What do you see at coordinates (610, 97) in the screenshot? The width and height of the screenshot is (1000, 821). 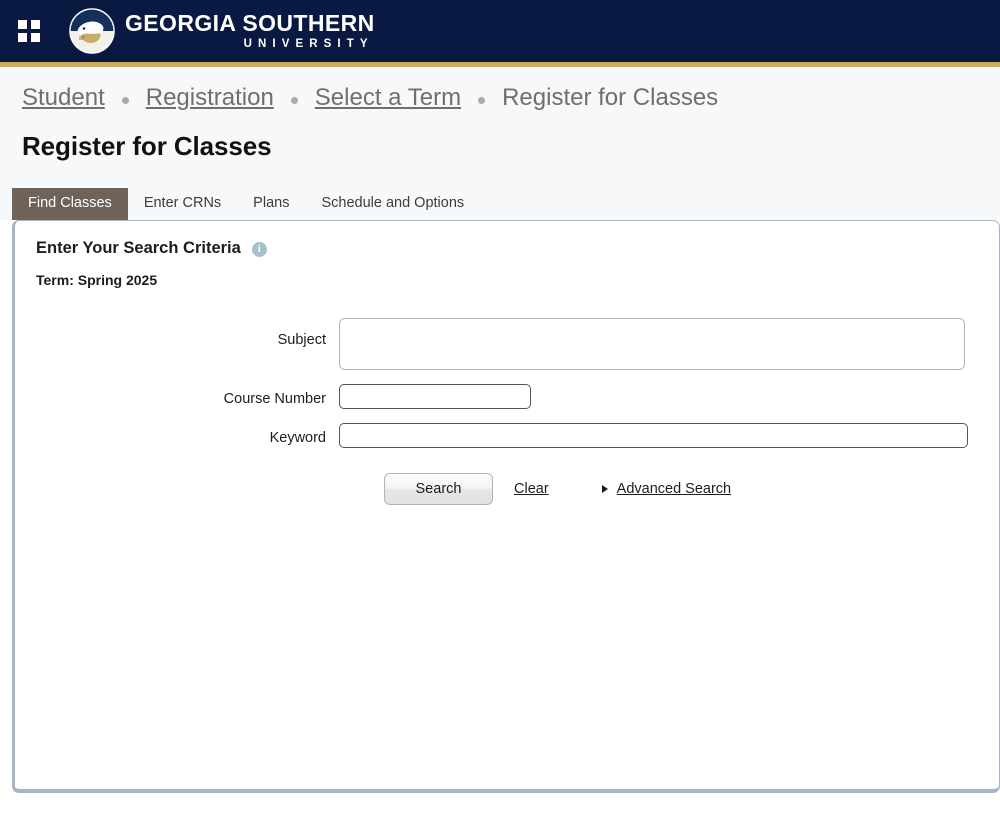 I see `breadcrumb-item-register-for-classes: Register for Classes` at bounding box center [610, 97].